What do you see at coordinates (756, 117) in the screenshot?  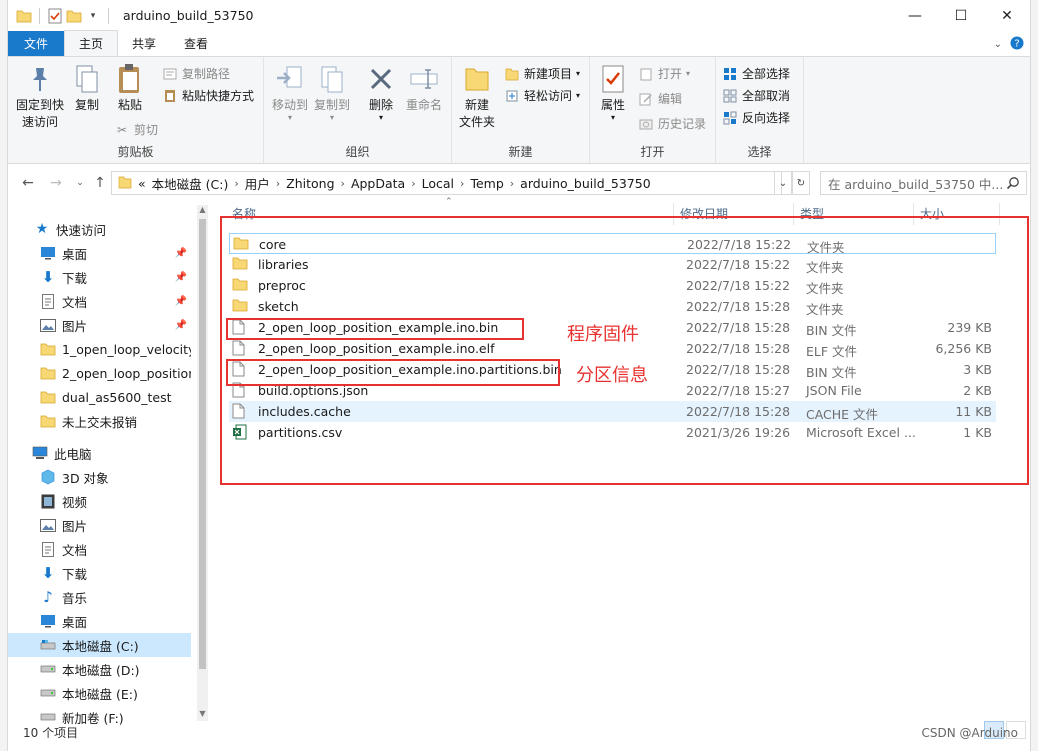 I see `invert-selection-button: 反向选择` at bounding box center [756, 117].